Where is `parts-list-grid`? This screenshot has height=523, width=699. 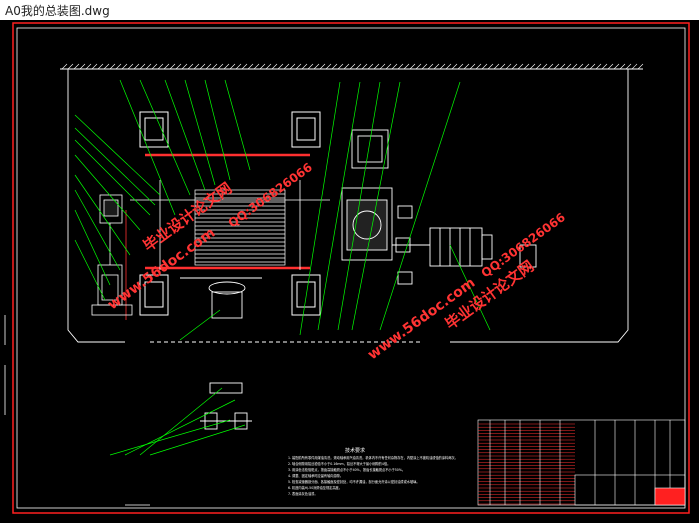
parts-list-grid is located at coordinates (574, 462).